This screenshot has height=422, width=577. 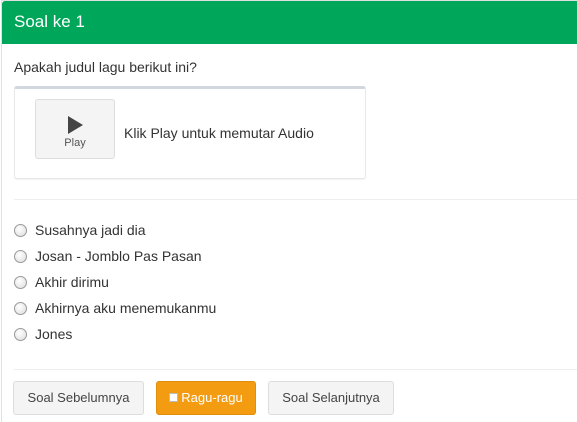 I want to click on doubt-button: Ragu-ragu, so click(x=206, y=398).